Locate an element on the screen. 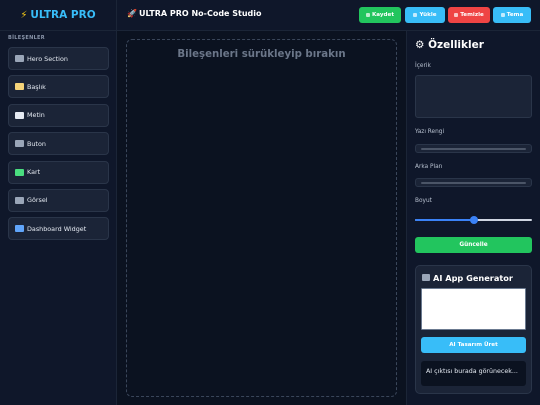 The image size is (540, 405). component-label: Hero Section is located at coordinates (47, 58).